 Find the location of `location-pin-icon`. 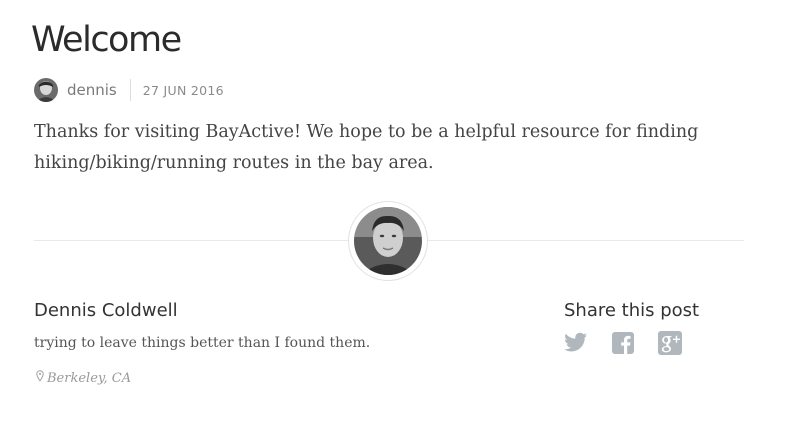

location-pin-icon is located at coordinates (40, 379).